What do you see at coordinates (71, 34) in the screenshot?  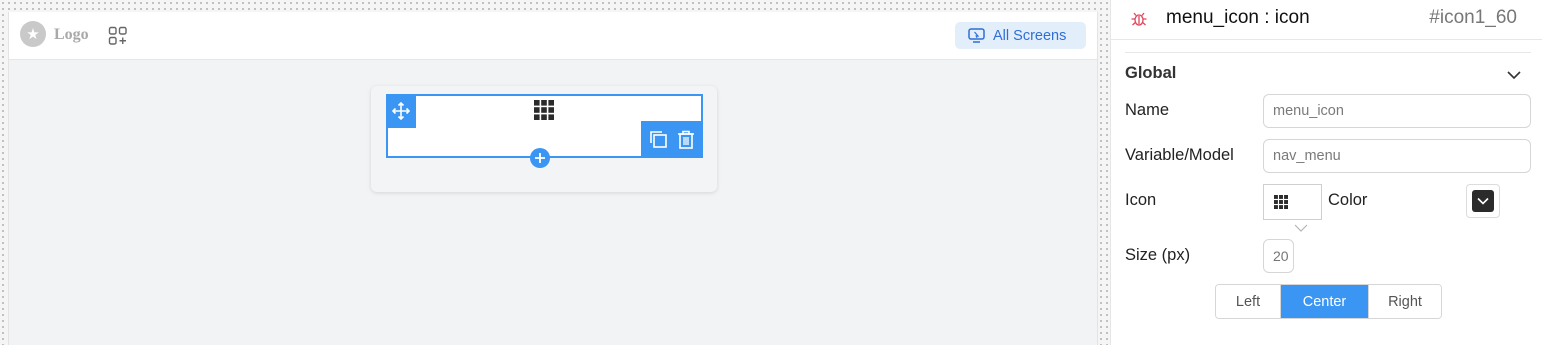 I see `logo-text: Logo` at bounding box center [71, 34].